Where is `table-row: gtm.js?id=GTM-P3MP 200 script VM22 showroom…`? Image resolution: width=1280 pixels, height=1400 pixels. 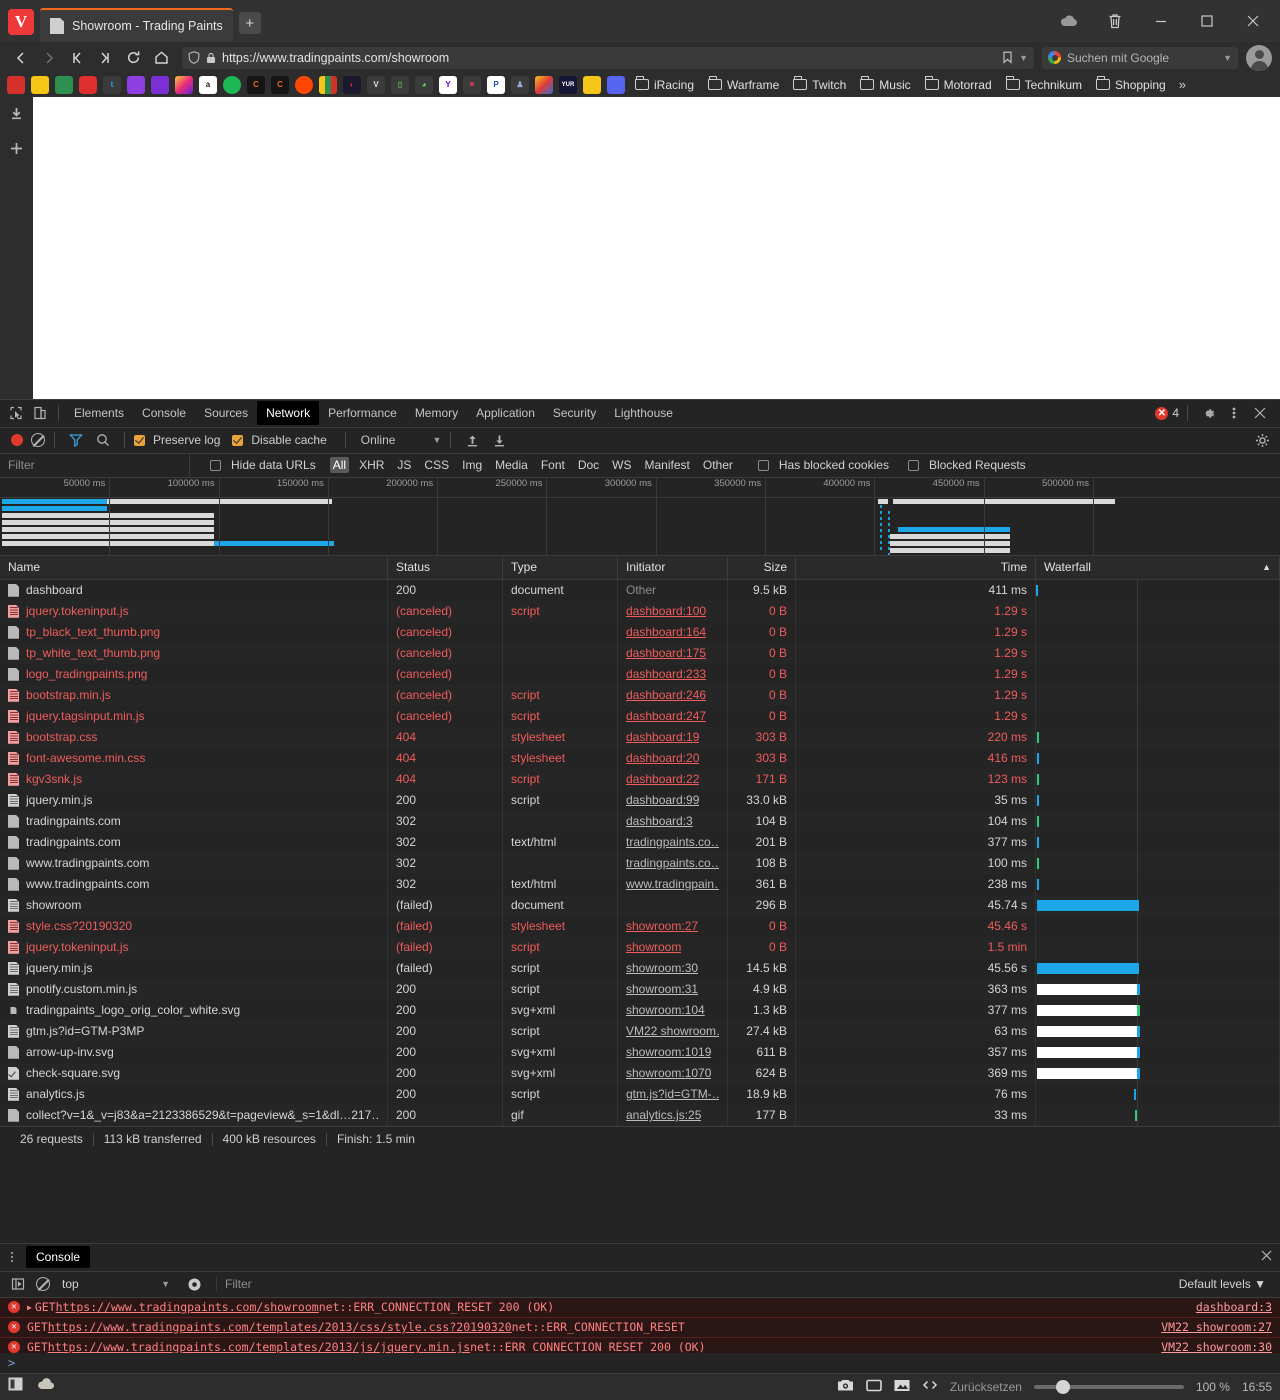 table-row: gtm.js?id=GTM-P3MP 200 script VM22 showroom… is located at coordinates (640, 1031).